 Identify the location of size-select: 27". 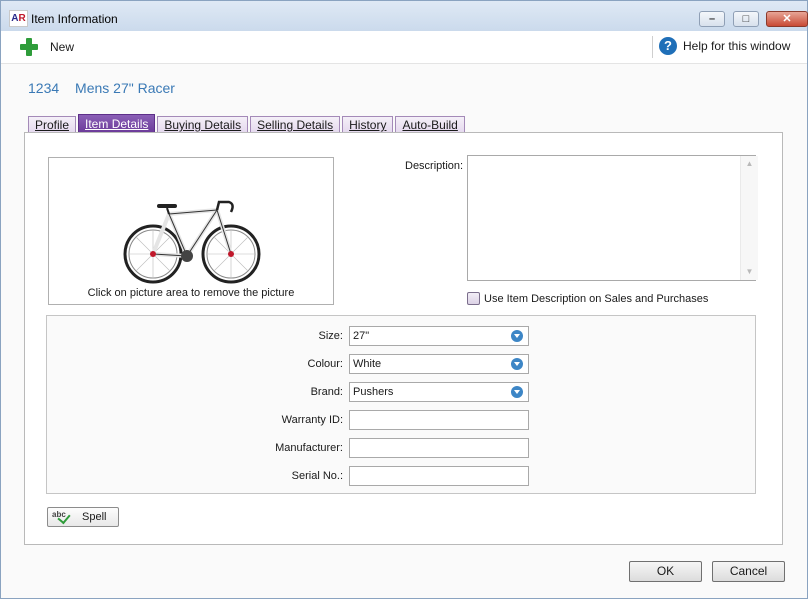
(439, 336).